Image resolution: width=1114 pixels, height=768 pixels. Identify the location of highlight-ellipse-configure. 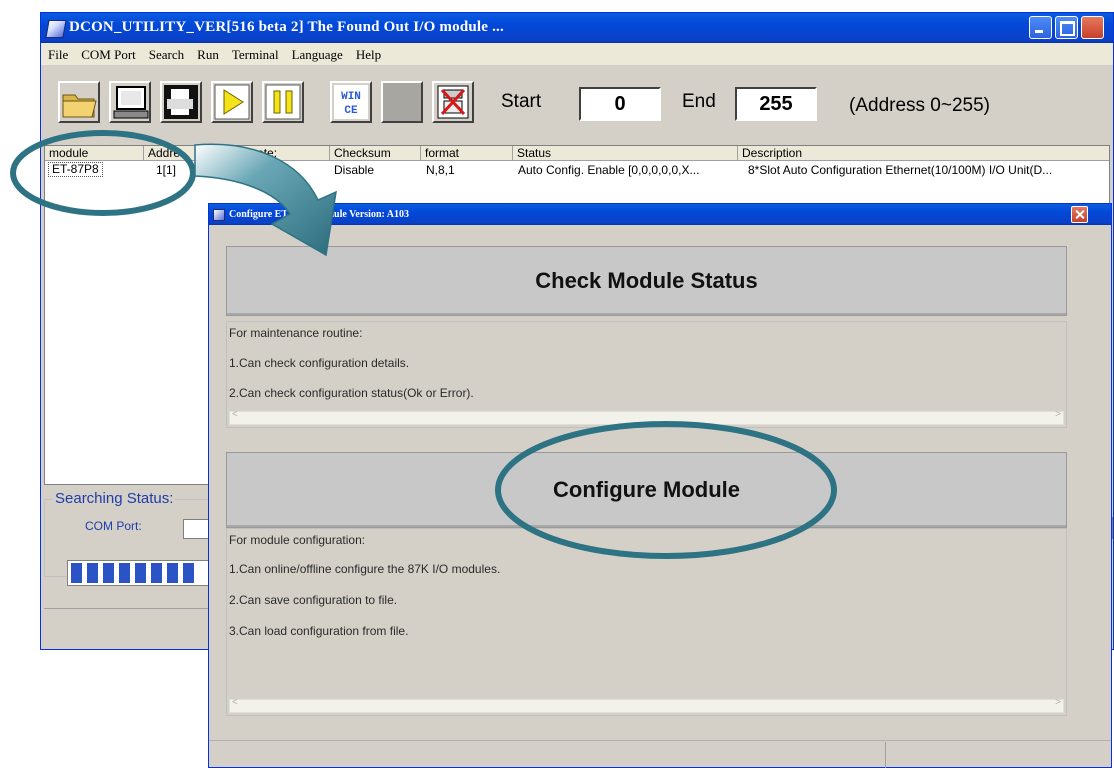
(666, 490).